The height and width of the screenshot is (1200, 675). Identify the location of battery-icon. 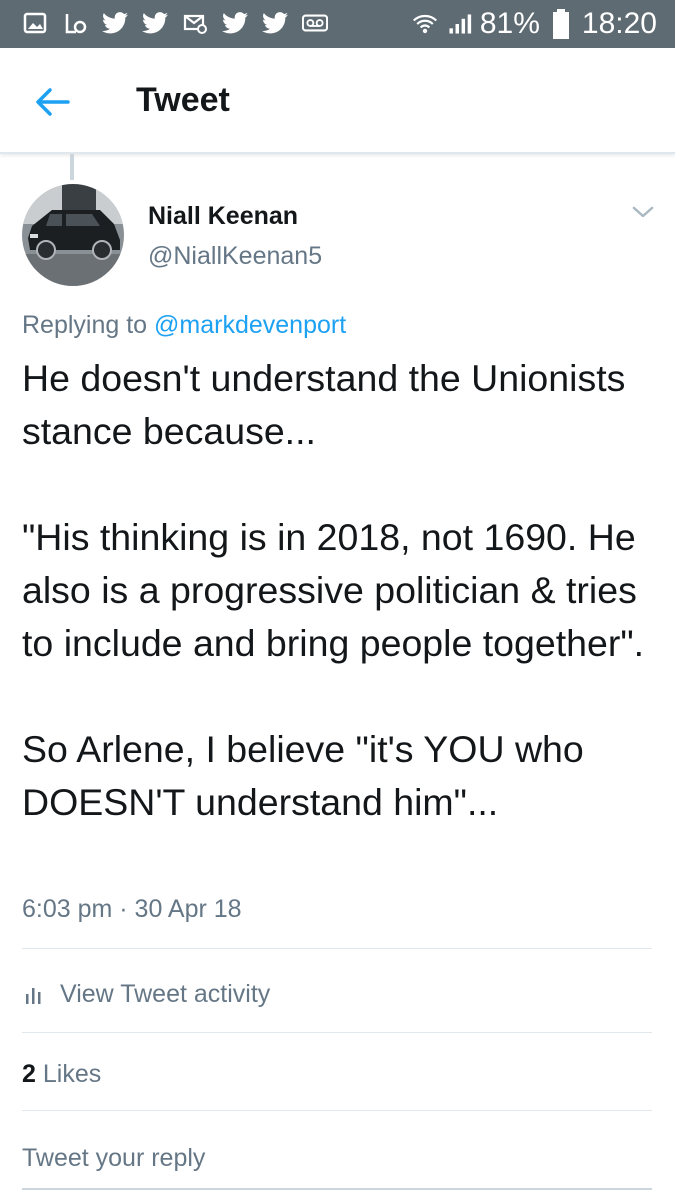
(561, 24).